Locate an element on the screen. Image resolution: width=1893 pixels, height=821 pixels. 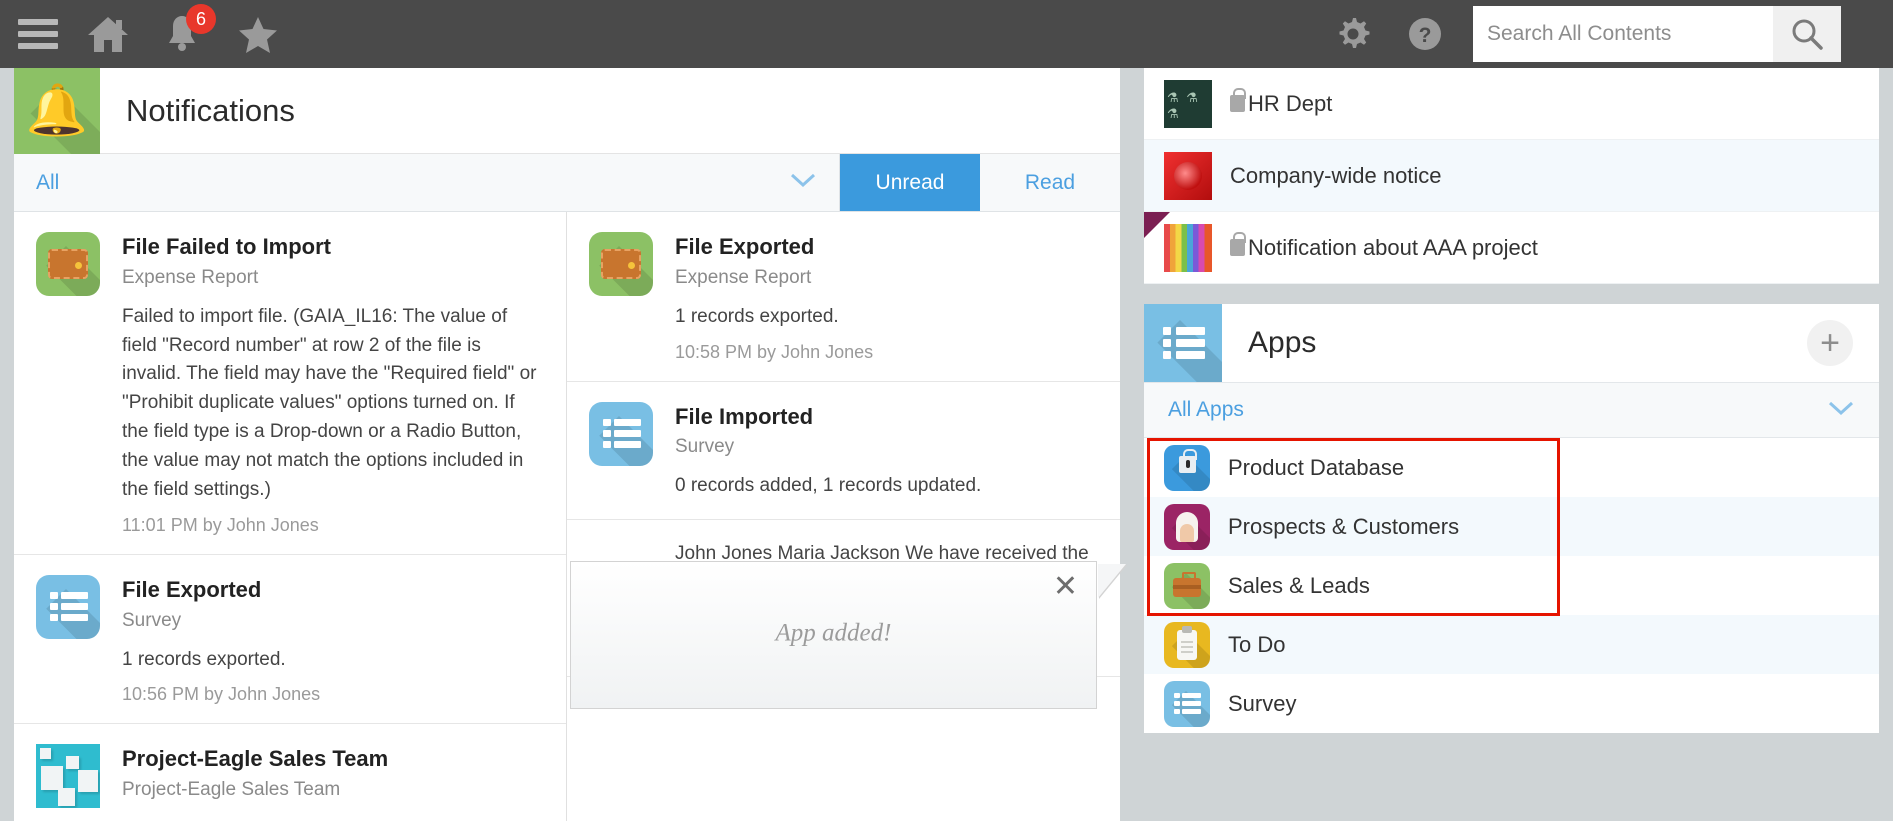
notification-title: File Failed to Import is located at coordinates (227, 246).